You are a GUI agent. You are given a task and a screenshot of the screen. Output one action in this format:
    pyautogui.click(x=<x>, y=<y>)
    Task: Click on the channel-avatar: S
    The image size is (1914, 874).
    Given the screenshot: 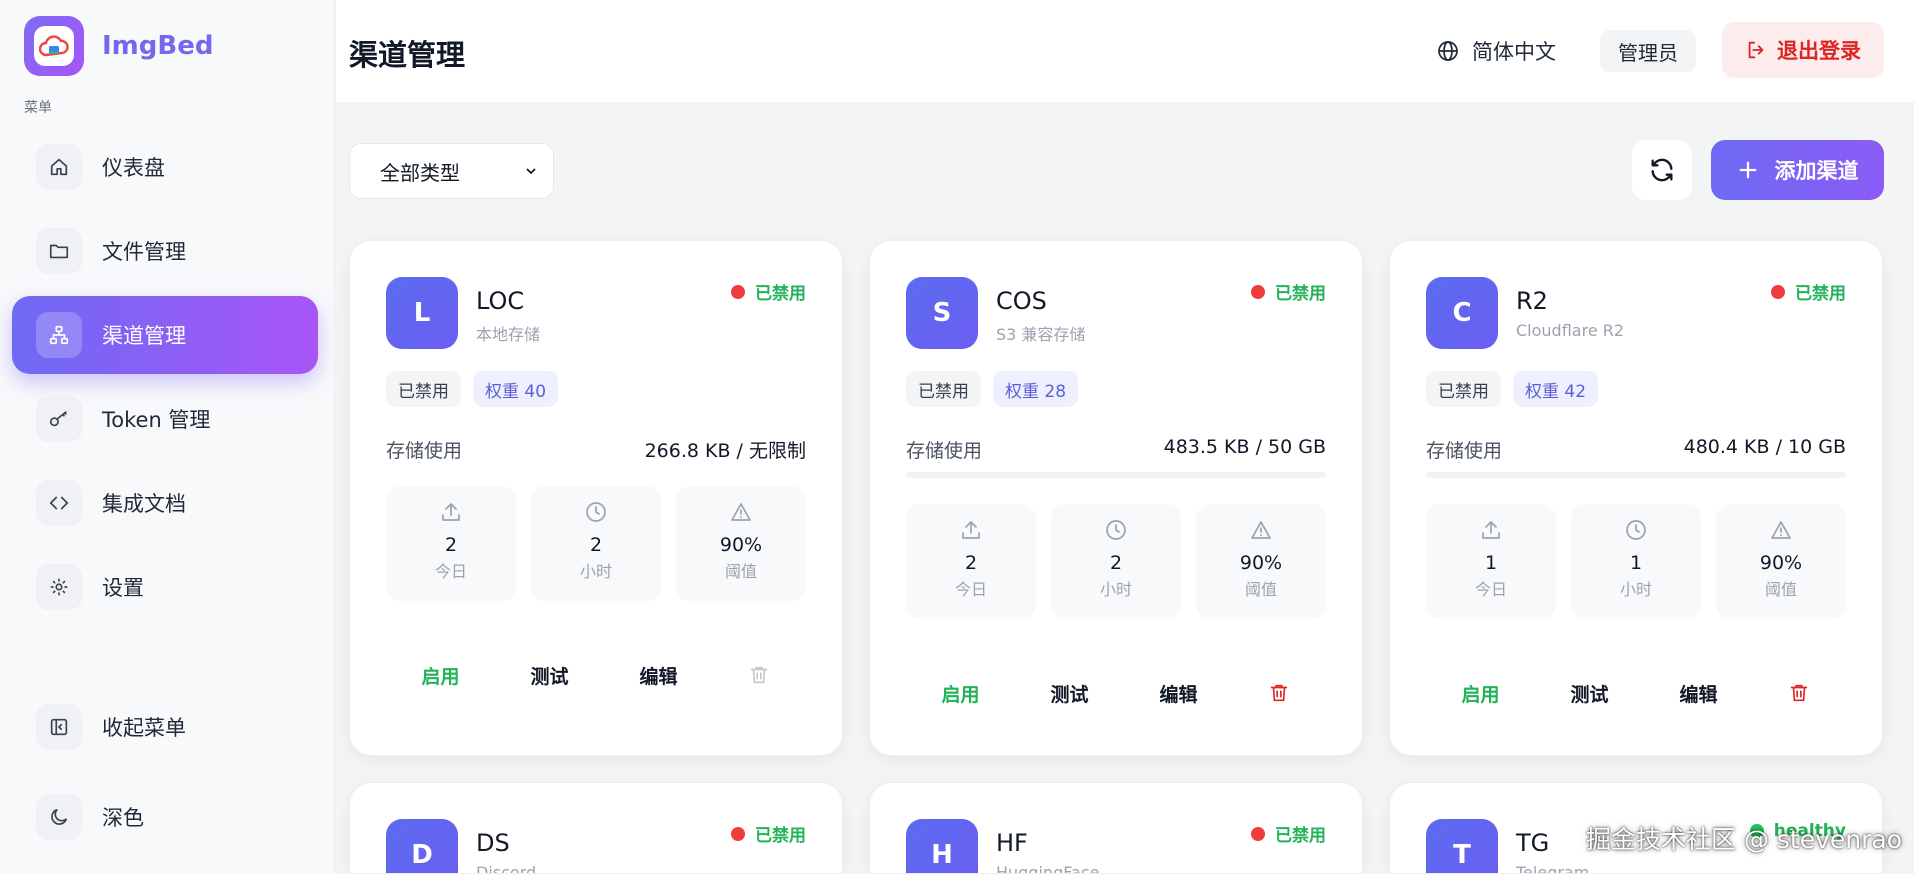 What is the action you would take?
    pyautogui.click(x=942, y=313)
    